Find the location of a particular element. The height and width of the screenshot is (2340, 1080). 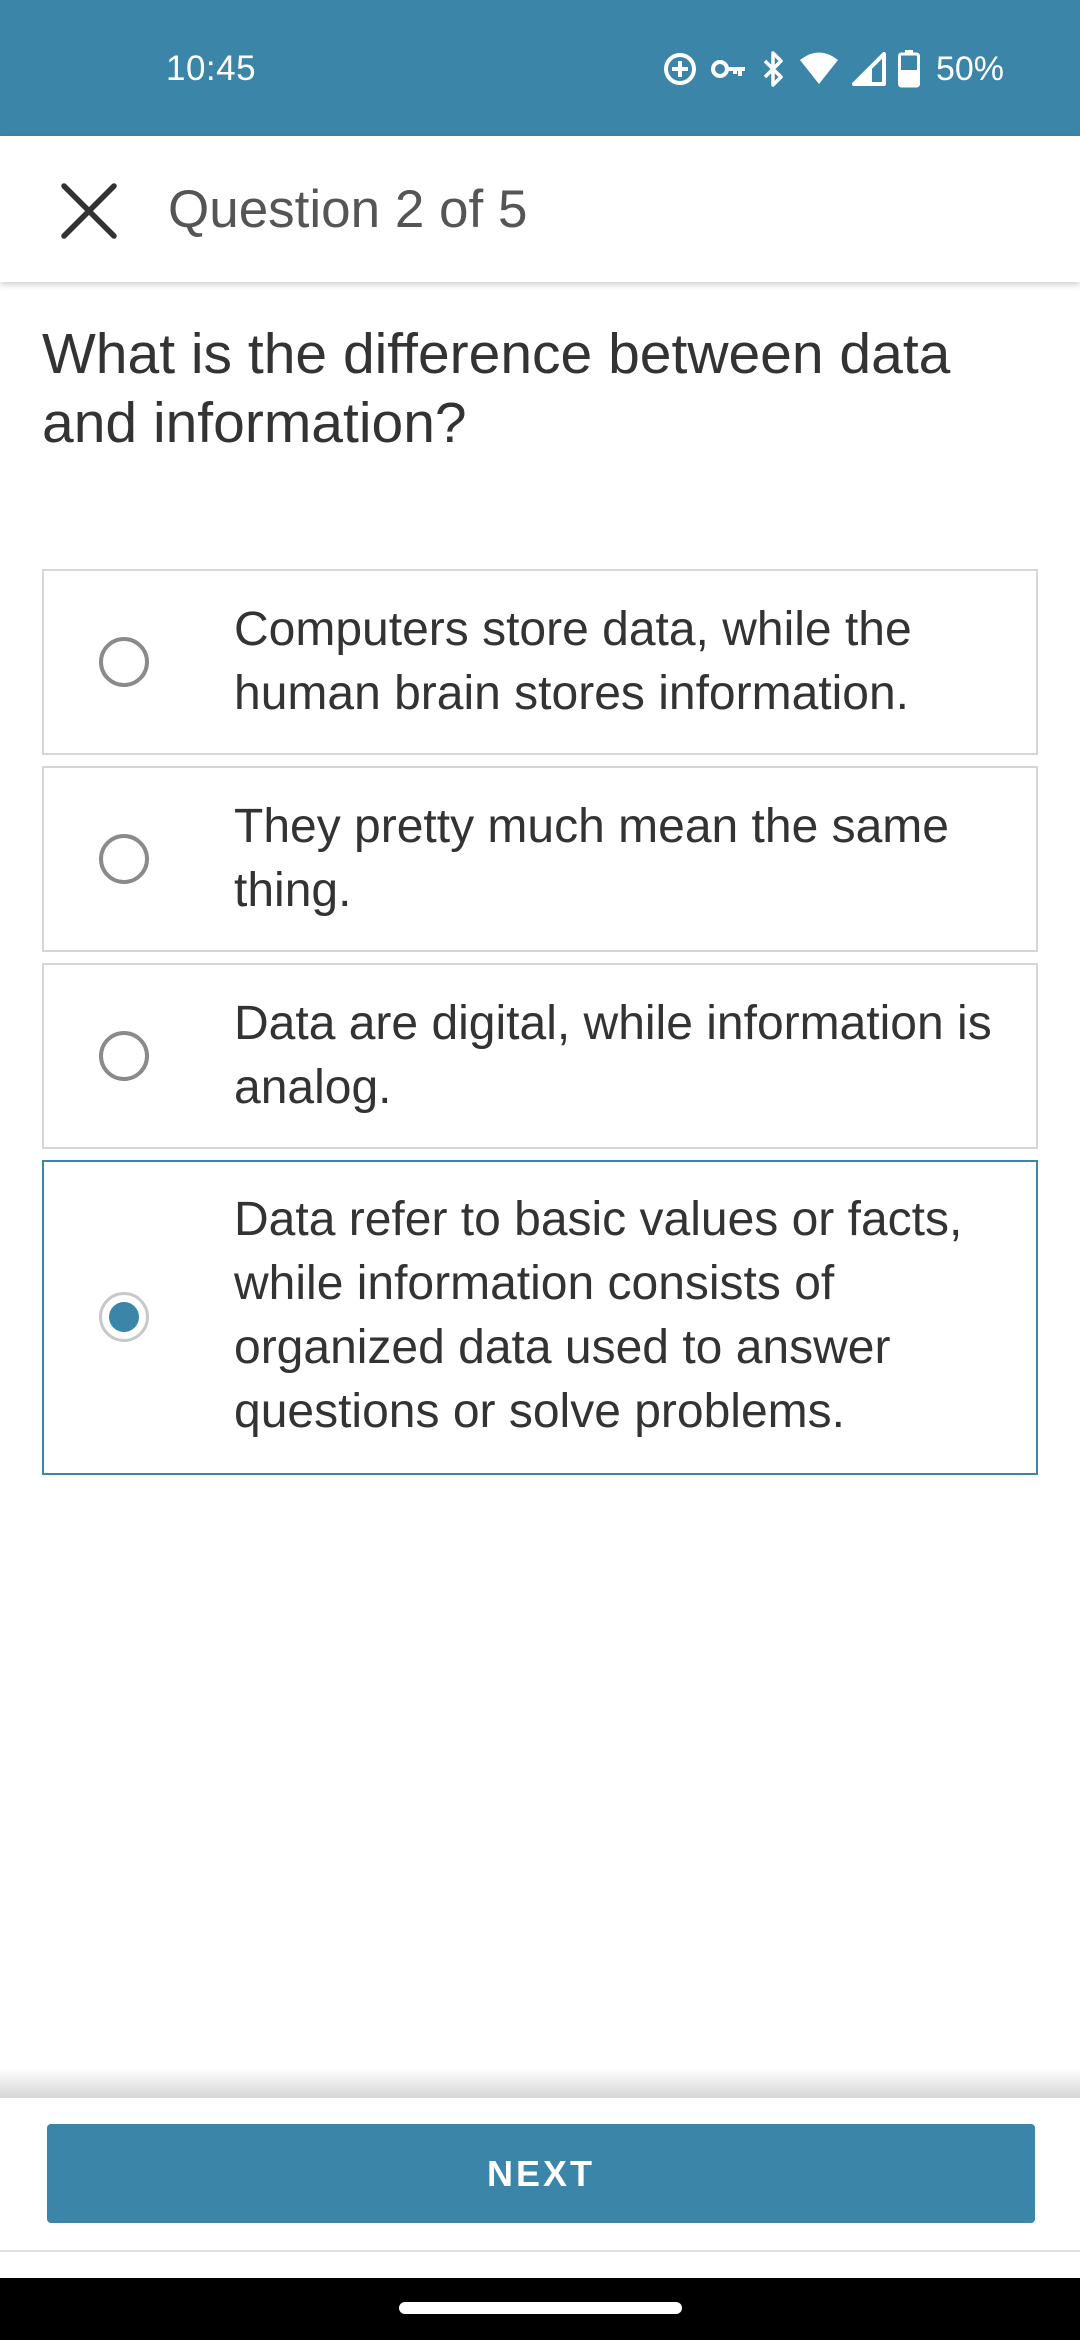

radio-button-selected is located at coordinates (124, 1317).